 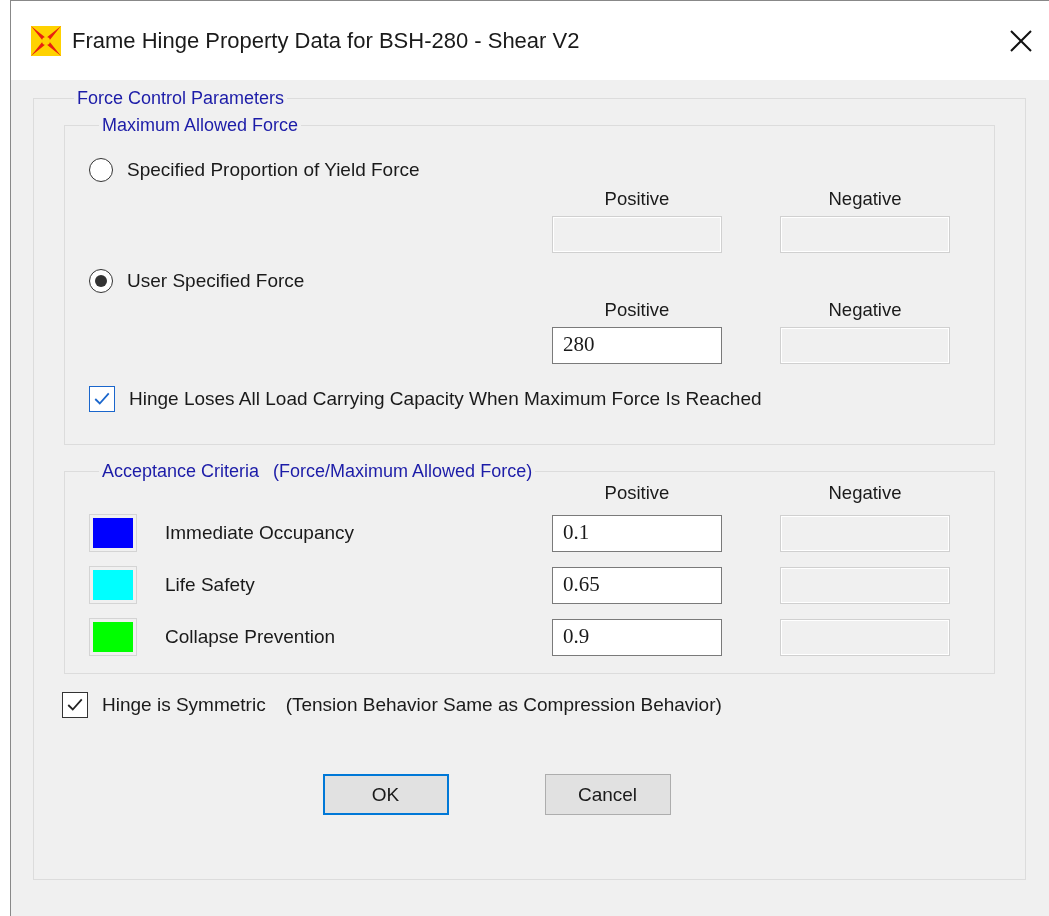 I want to click on checkbox-label: Hinge Loses All Load Carrying Capacity When Maximum Force Is Reached, so click(x=445, y=399).